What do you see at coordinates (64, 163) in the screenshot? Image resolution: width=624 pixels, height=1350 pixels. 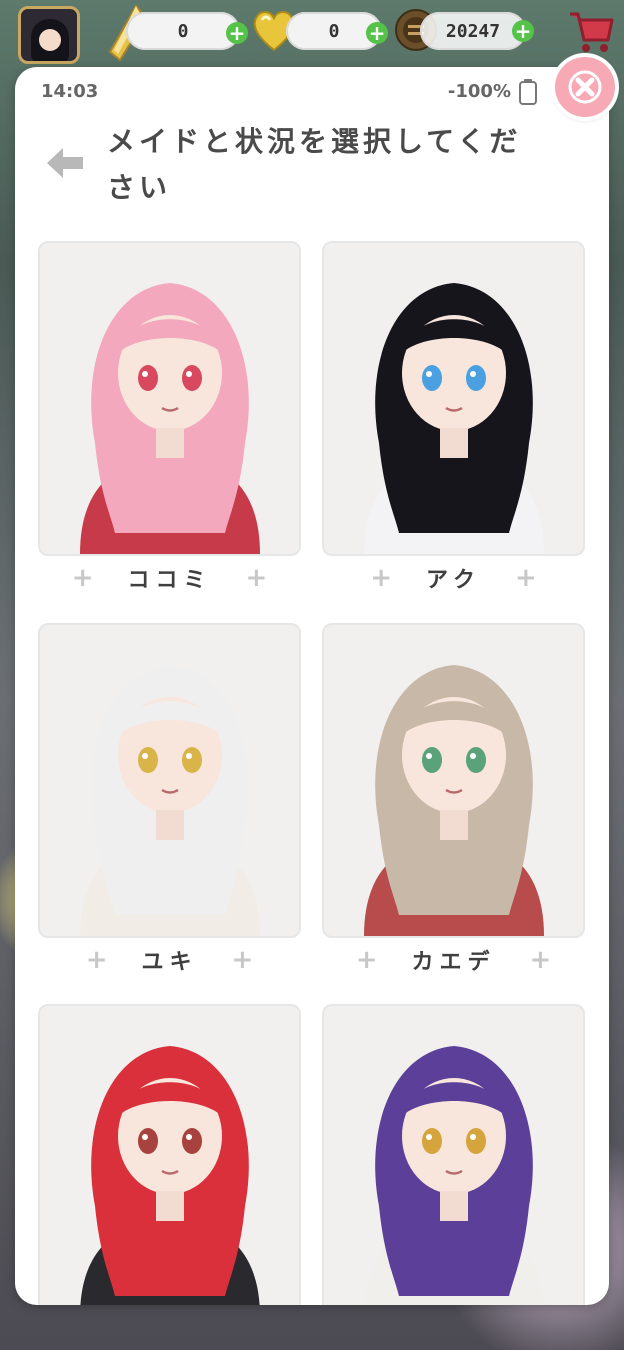 I see `back-arrow-icon` at bounding box center [64, 163].